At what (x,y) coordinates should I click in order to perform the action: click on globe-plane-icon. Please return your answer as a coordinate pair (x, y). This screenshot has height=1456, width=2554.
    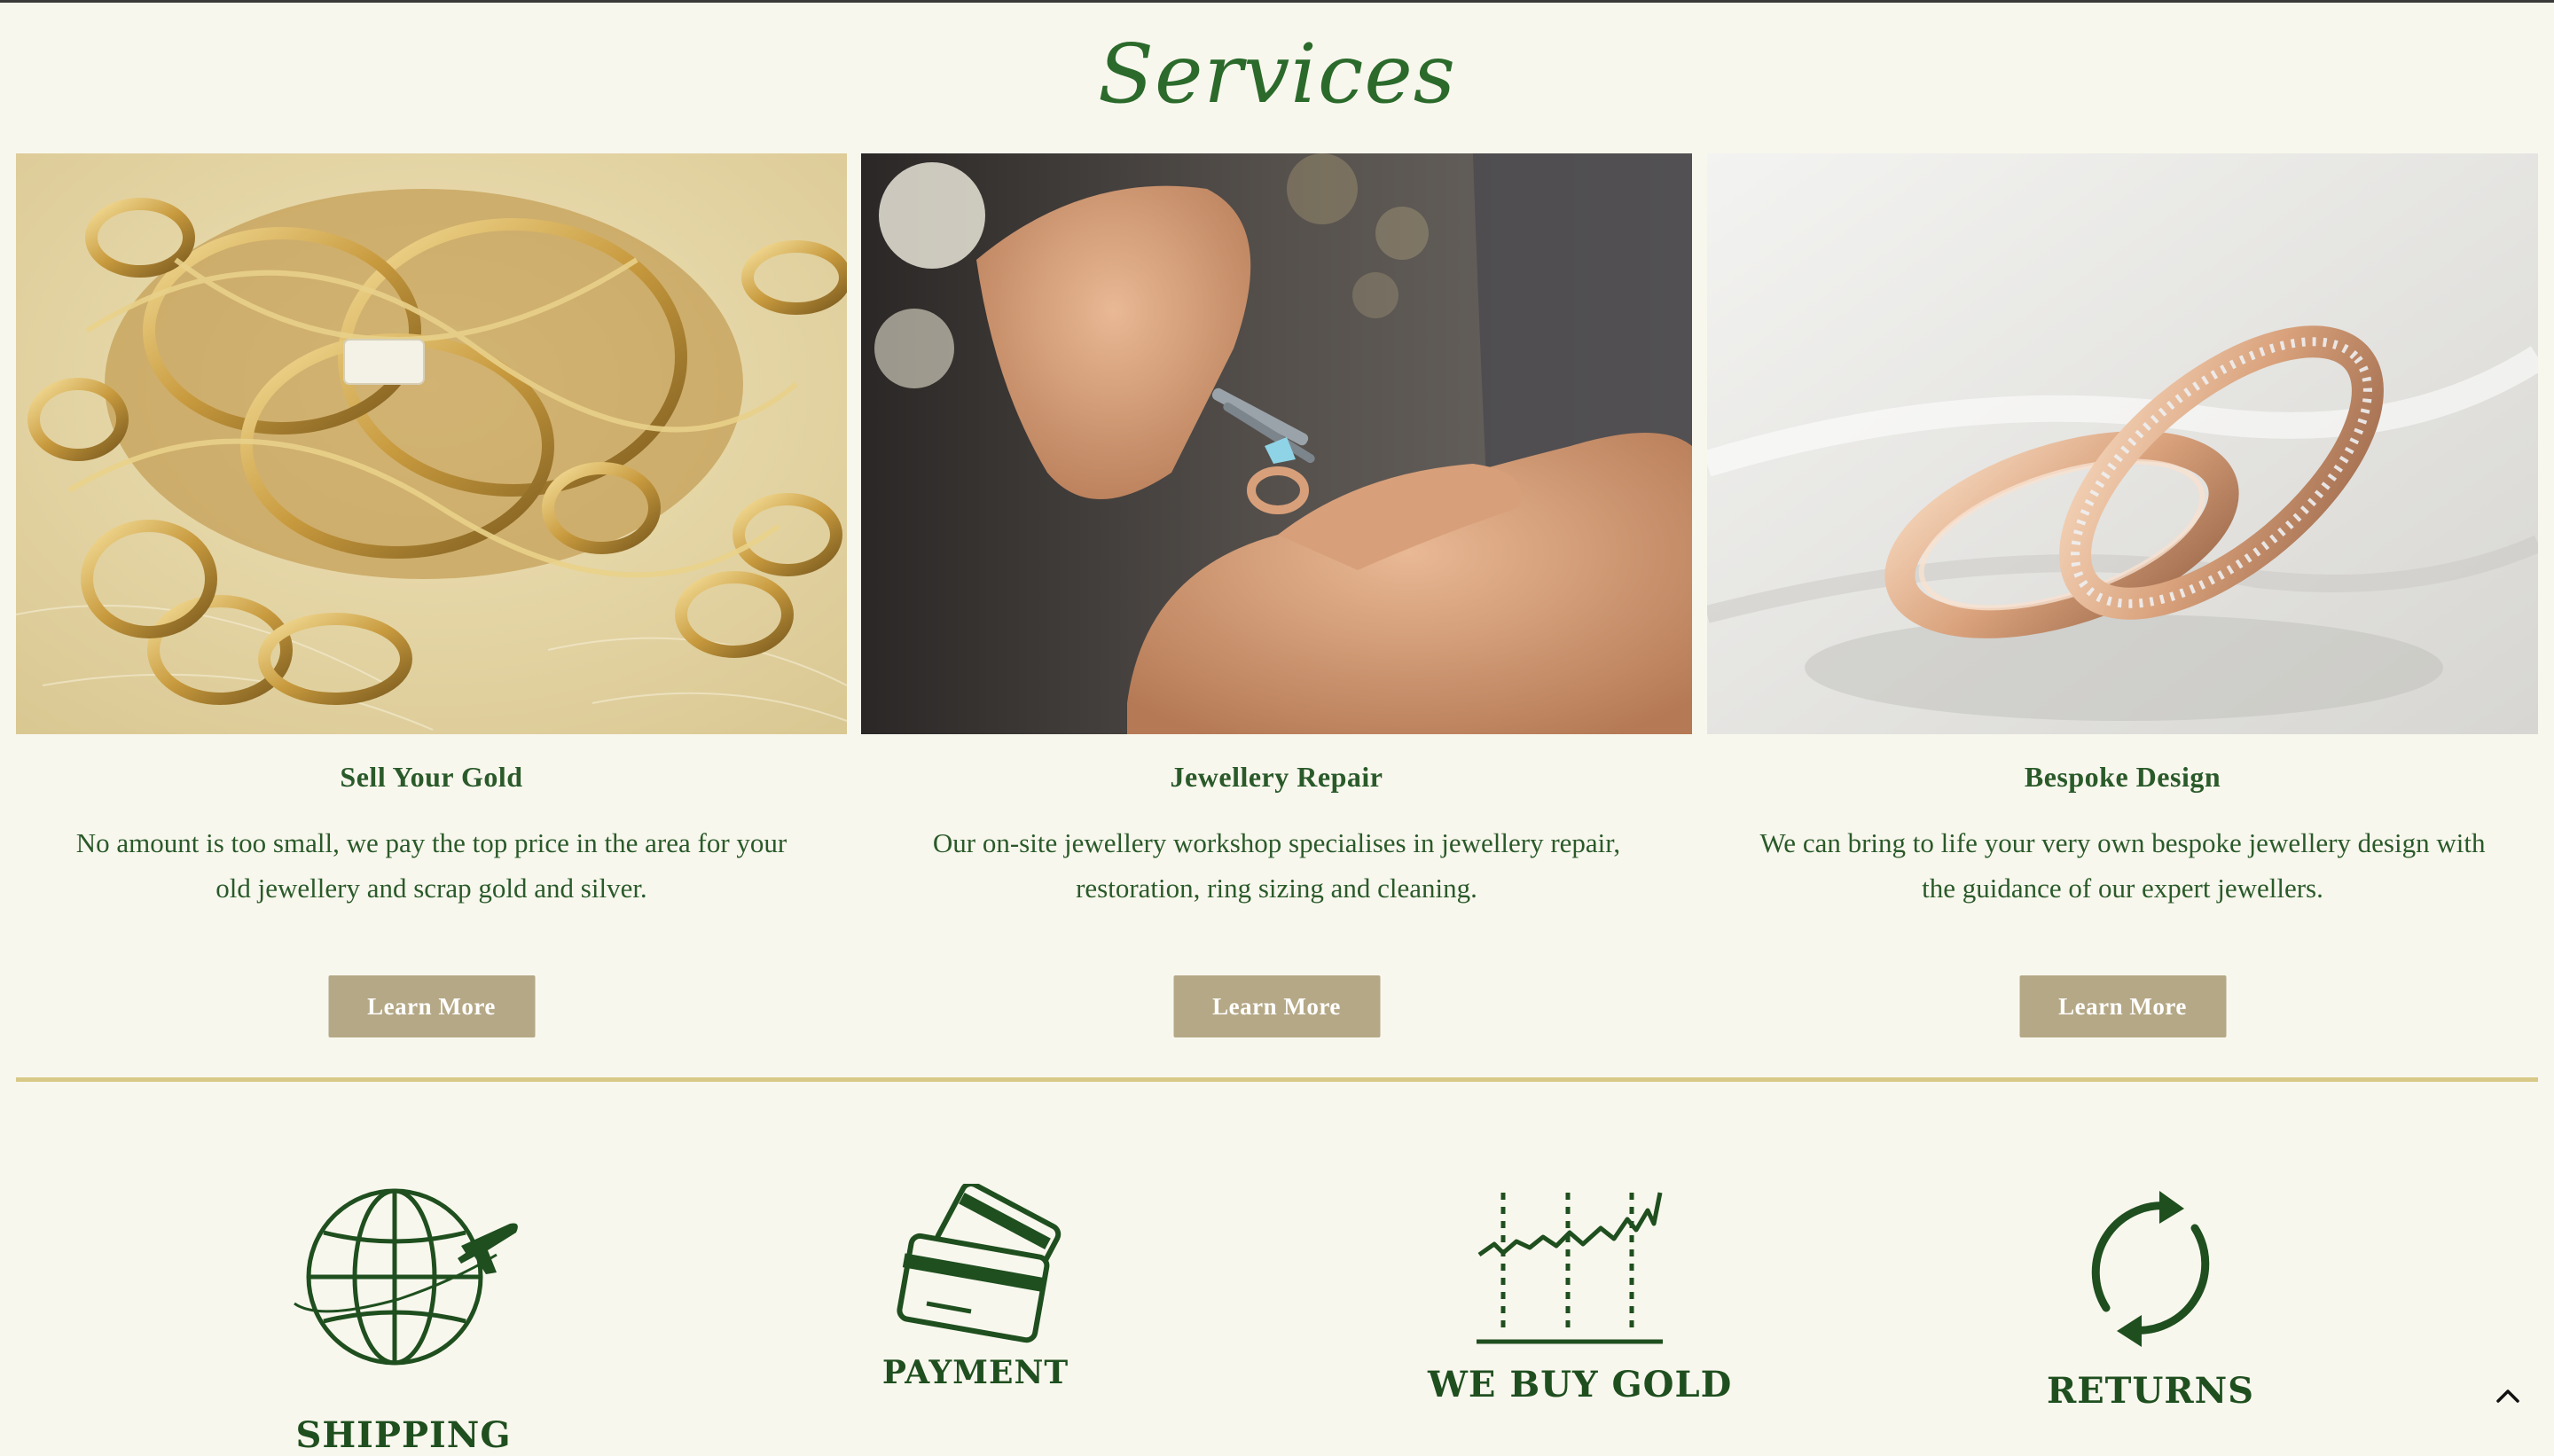
    Looking at the image, I should click on (406, 1277).